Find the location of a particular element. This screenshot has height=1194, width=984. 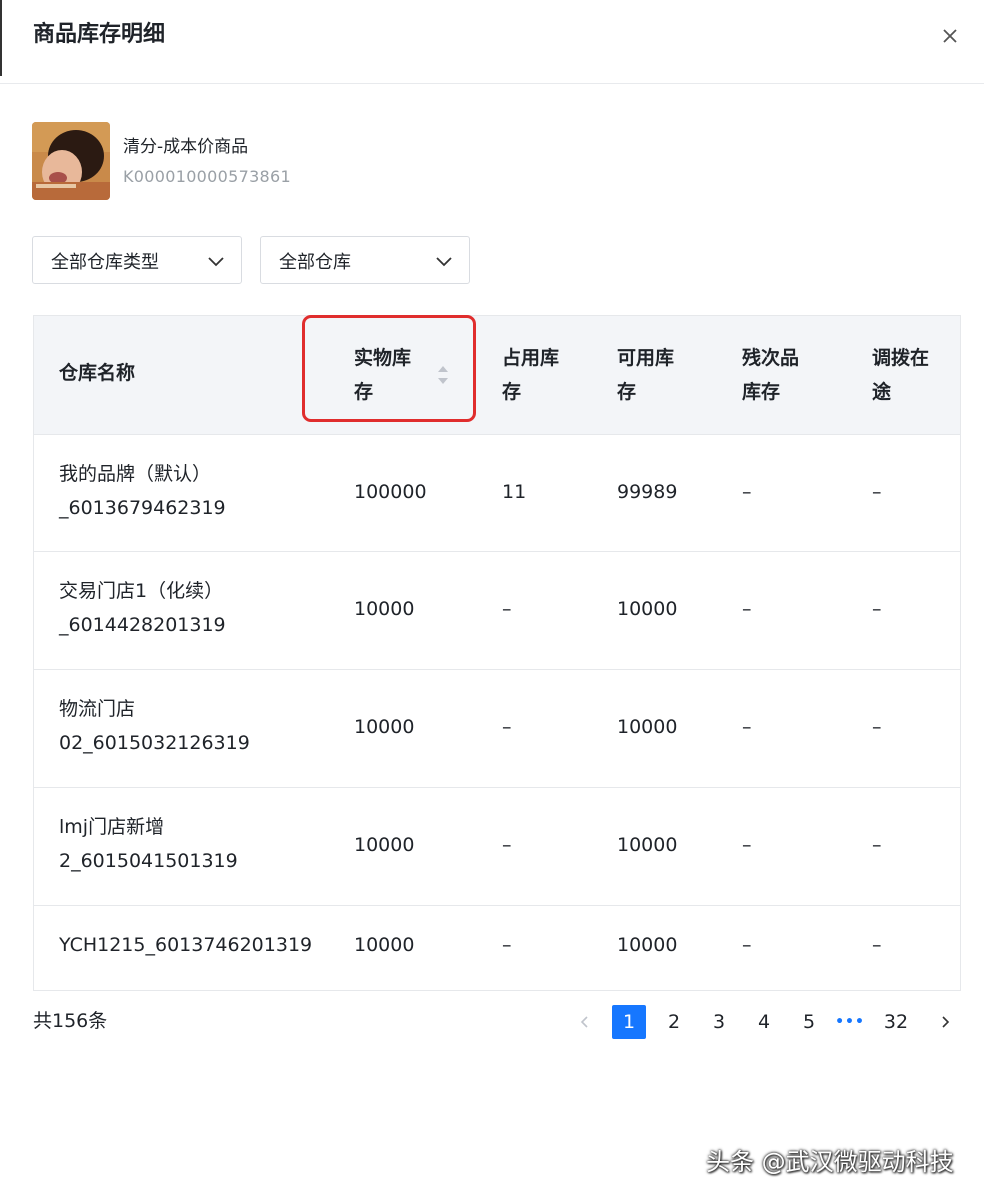

cell-warehouse-name: 交易门店1（化续） _6014428201319 is located at coordinates (142, 608).